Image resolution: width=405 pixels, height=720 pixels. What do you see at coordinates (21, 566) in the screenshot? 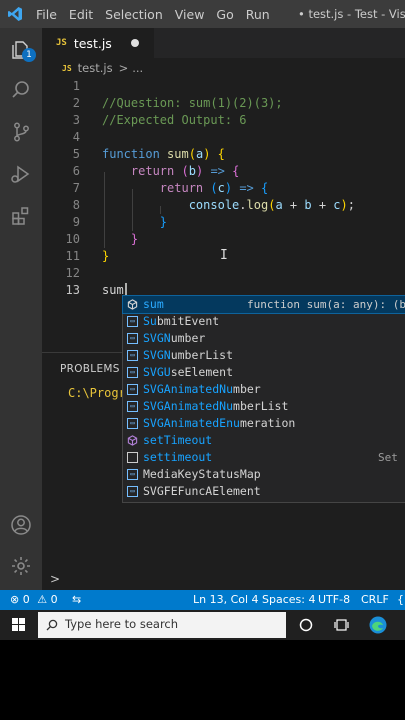
I see `settings-gear-icon` at bounding box center [21, 566].